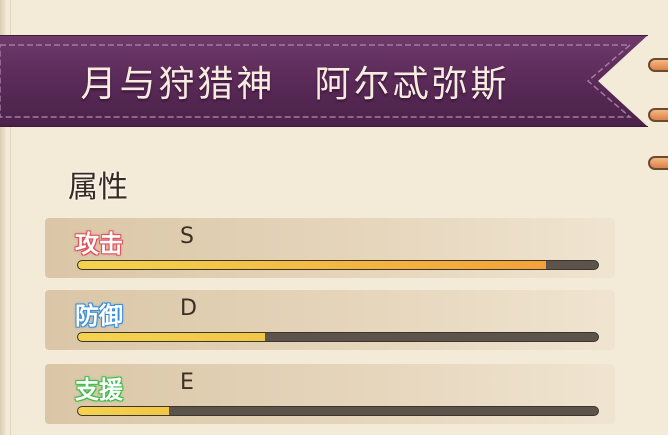 Image resolution: width=668 pixels, height=435 pixels. I want to click on stat-label-attack: 攻击, so click(99, 244).